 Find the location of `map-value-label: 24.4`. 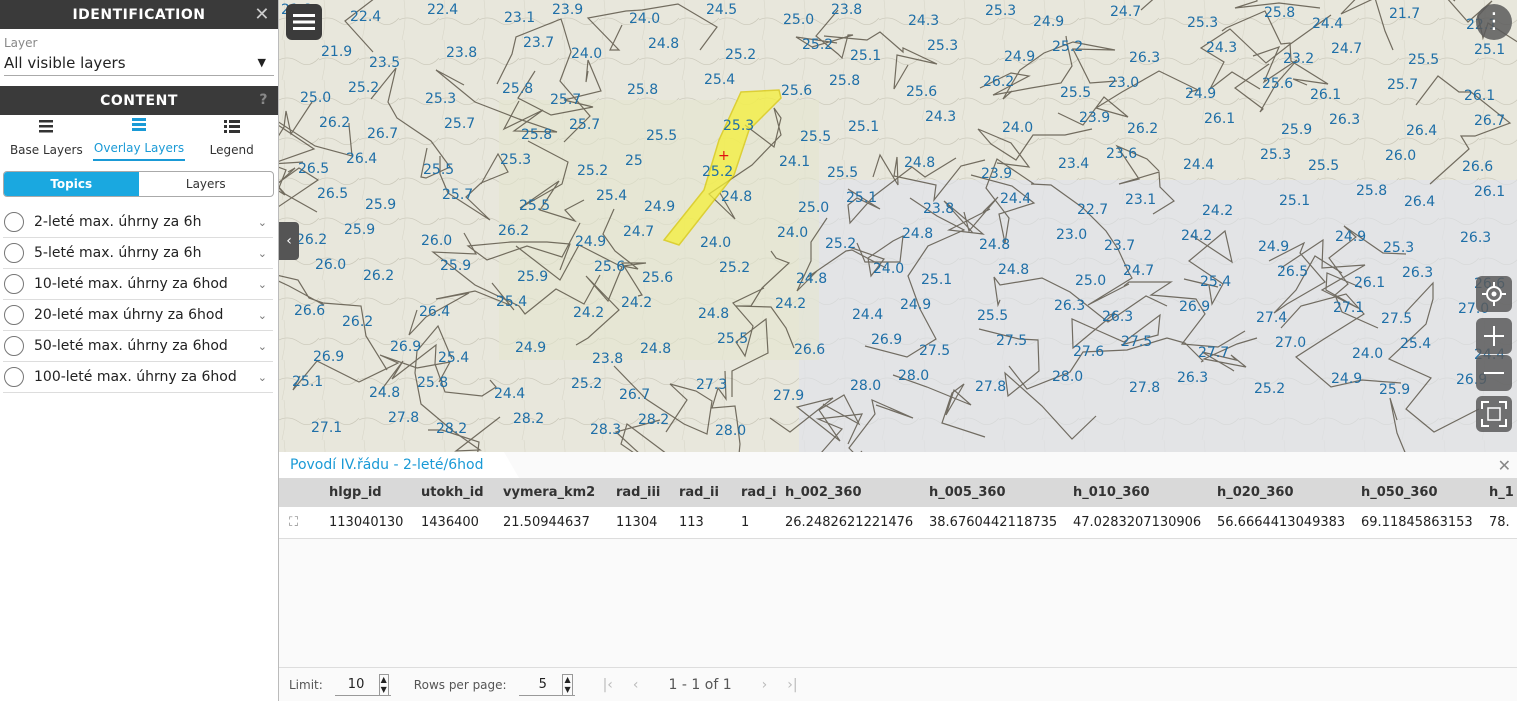

map-value-label: 24.4 is located at coordinates (1199, 165).